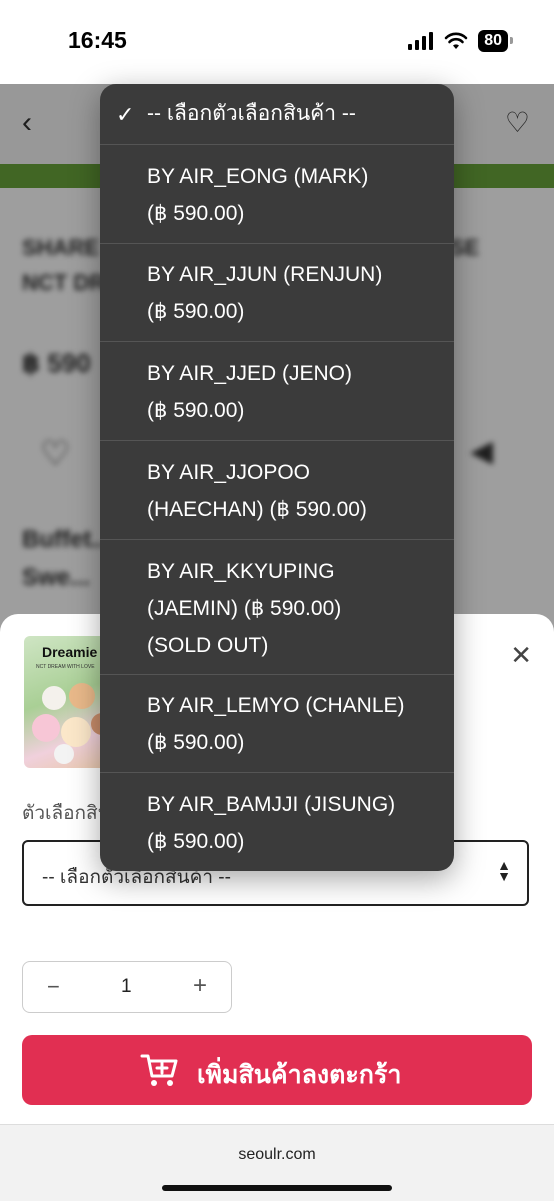 The width and height of the screenshot is (554, 1201). I want to click on battery-indicator: 80, so click(495, 41).